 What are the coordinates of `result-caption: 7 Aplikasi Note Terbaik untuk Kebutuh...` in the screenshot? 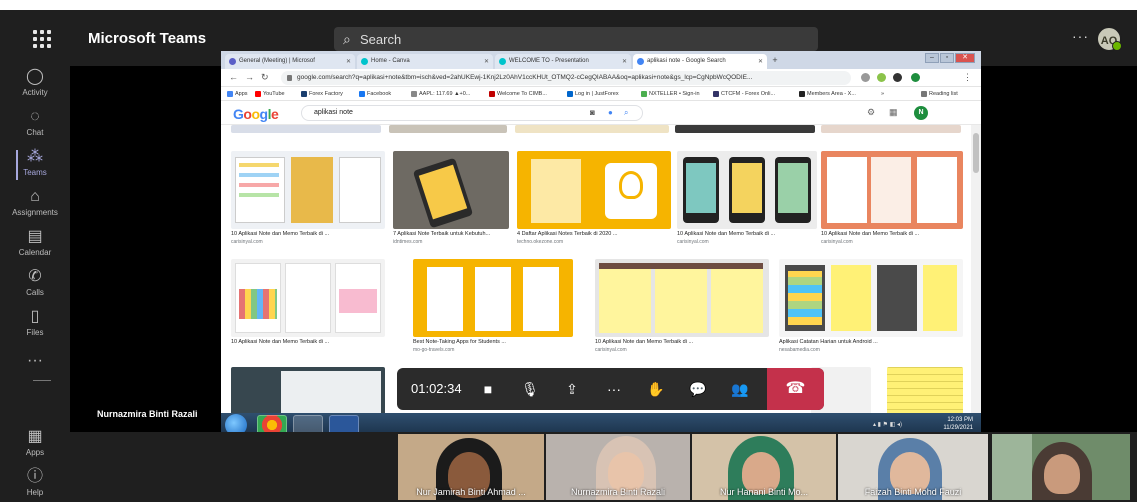 It's located at (451, 234).